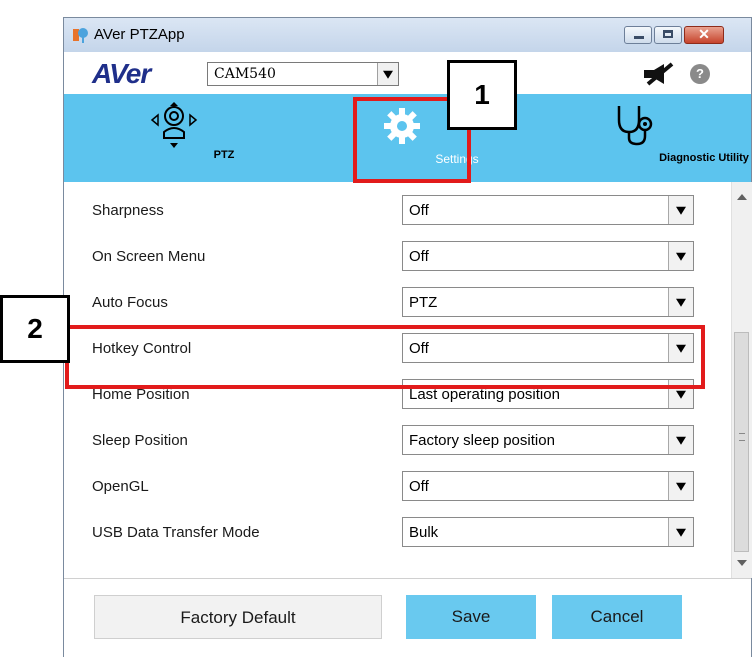  Describe the element at coordinates (656, 138) in the screenshot. I see `tab-diagnostic-utility: Diagnostic Utility` at that location.